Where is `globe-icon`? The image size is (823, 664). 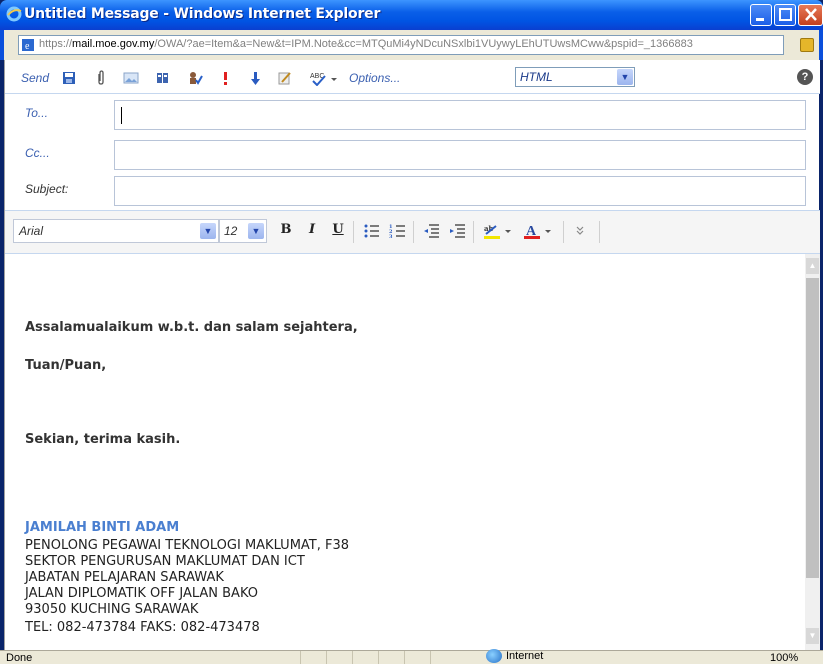 globe-icon is located at coordinates (494, 656).